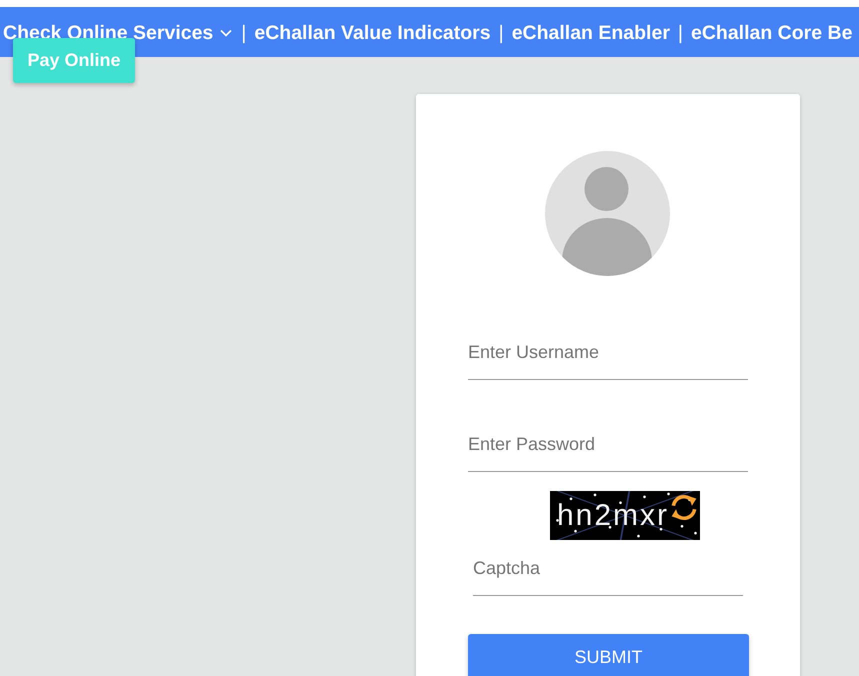 The width and height of the screenshot is (859, 676). What do you see at coordinates (591, 33) in the screenshot?
I see `nav-link: eChallan Enabler` at bounding box center [591, 33].